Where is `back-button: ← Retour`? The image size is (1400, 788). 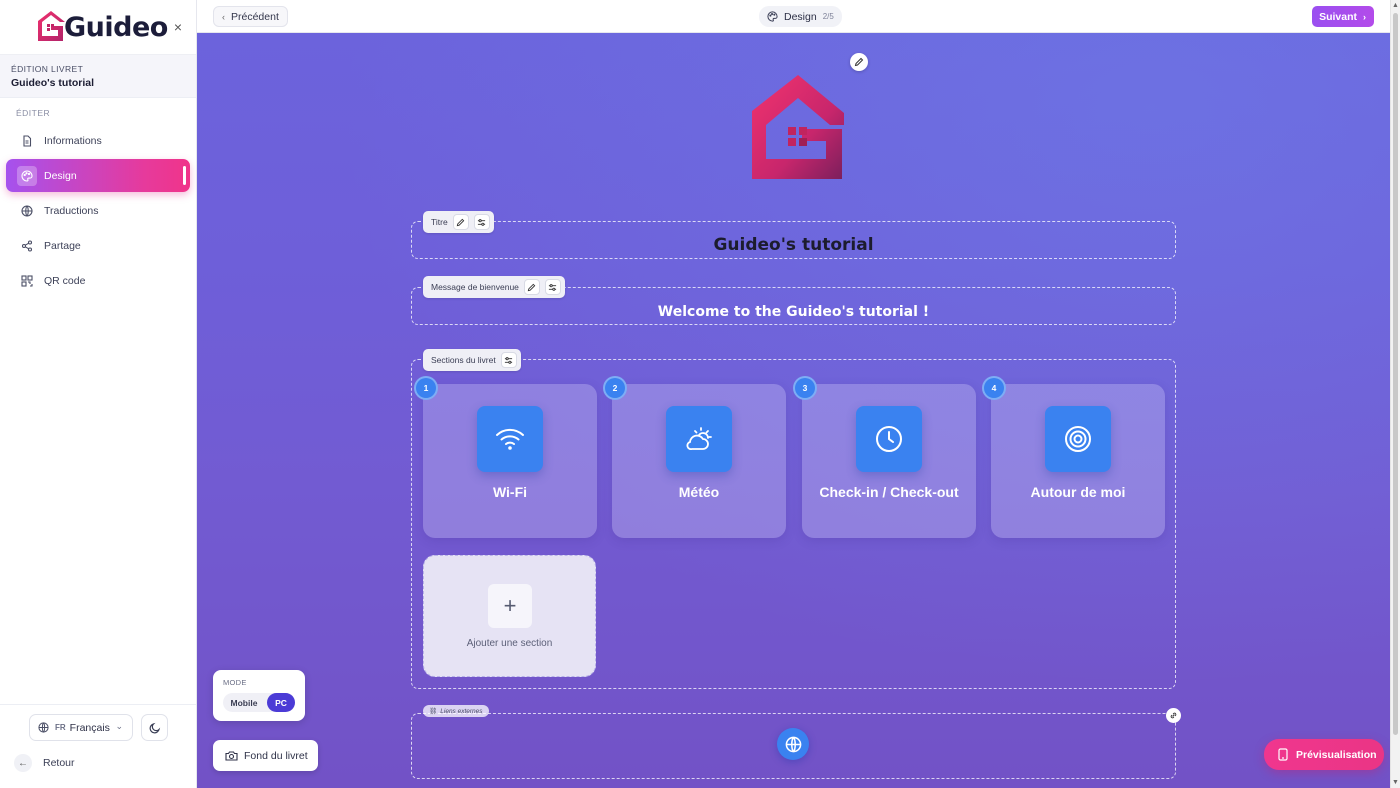 back-button: ← Retour is located at coordinates (44, 763).